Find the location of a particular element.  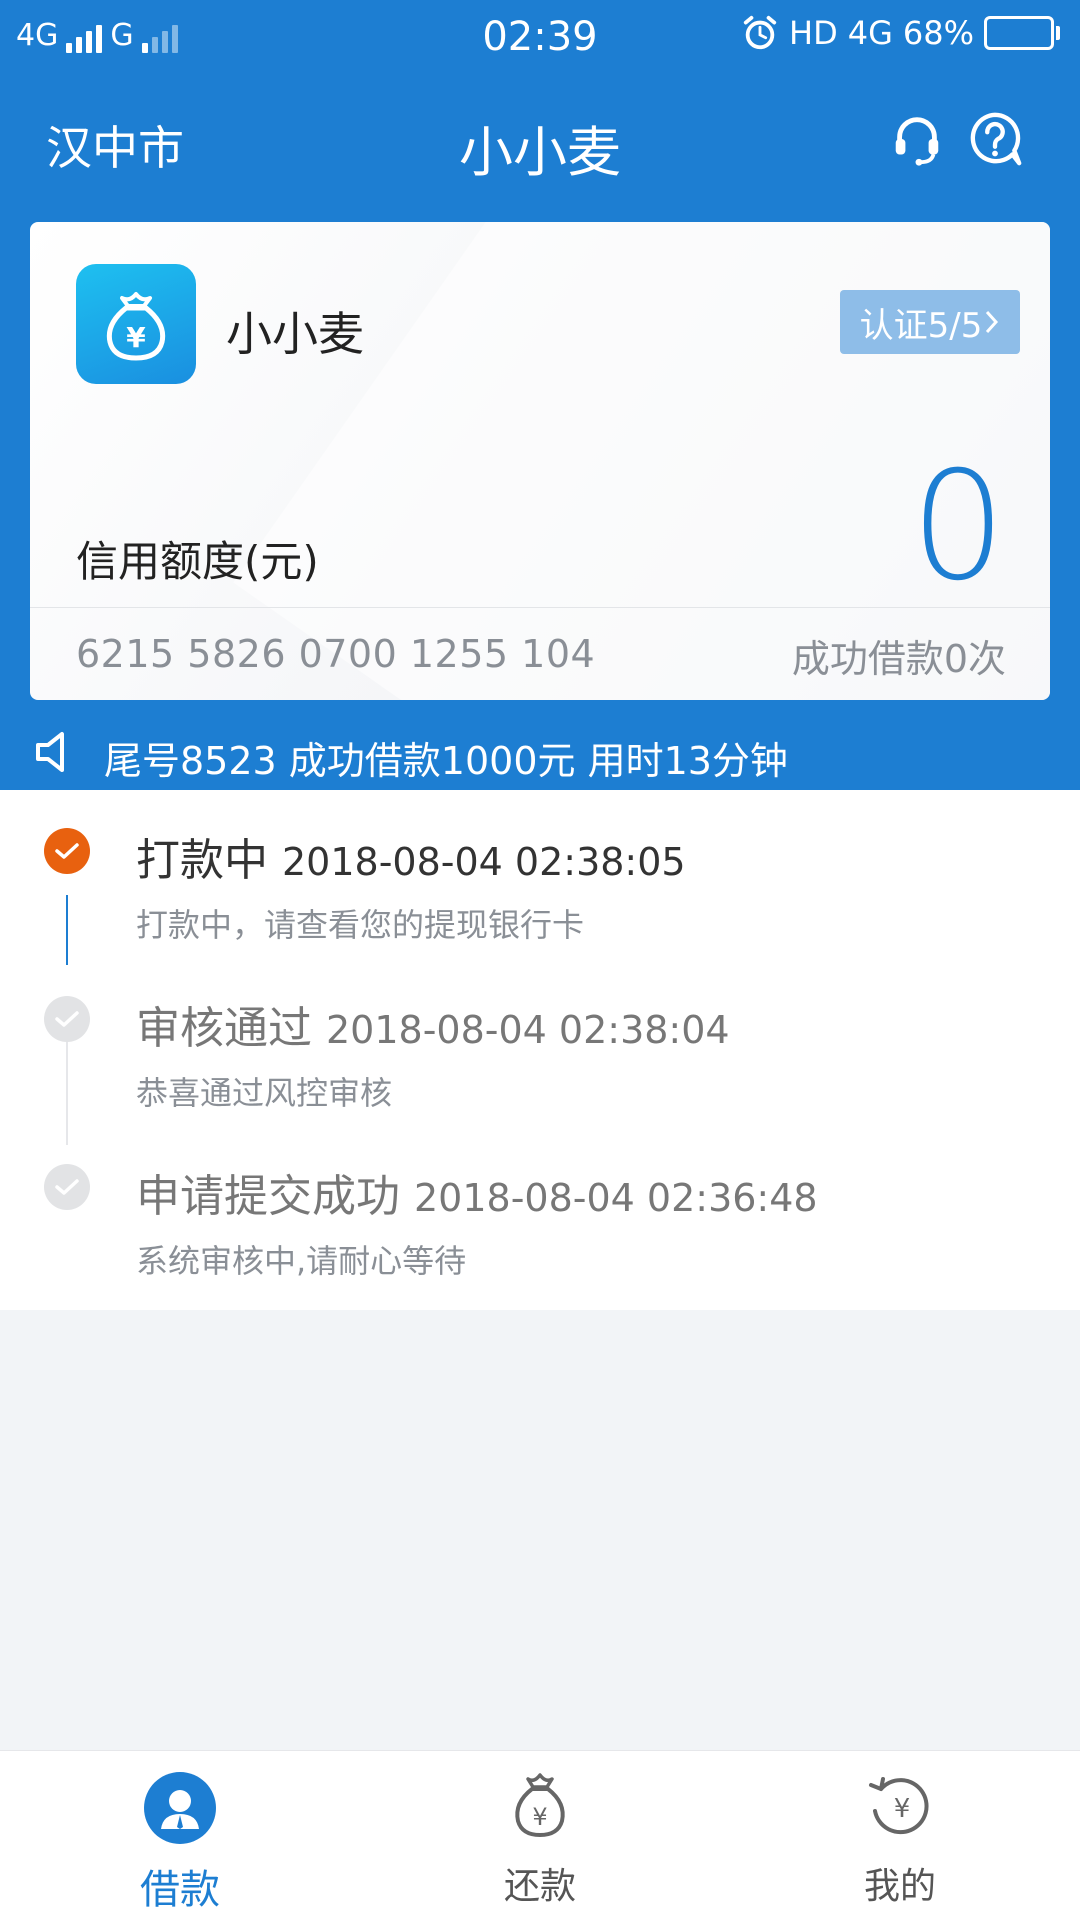

bottom-nav: 借款 ¥ 还款 ¥ 我的 is located at coordinates (540, 1835).